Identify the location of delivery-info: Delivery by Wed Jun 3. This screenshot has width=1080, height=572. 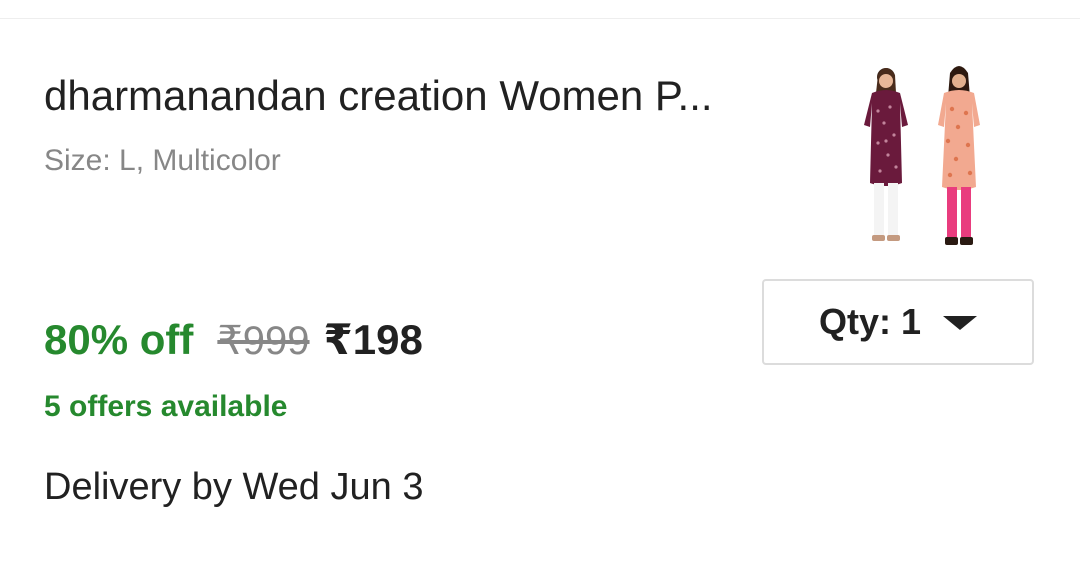
(234, 487).